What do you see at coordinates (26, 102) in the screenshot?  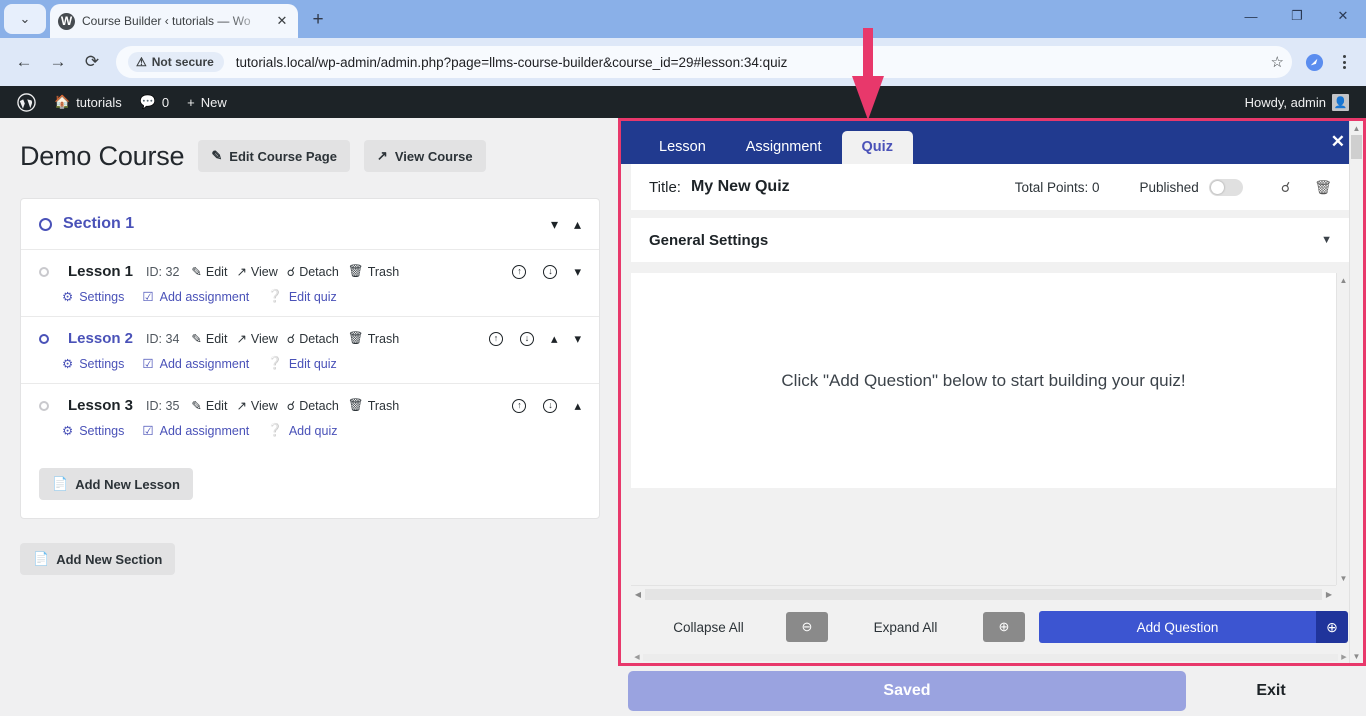 I see `wp-logo-icon` at bounding box center [26, 102].